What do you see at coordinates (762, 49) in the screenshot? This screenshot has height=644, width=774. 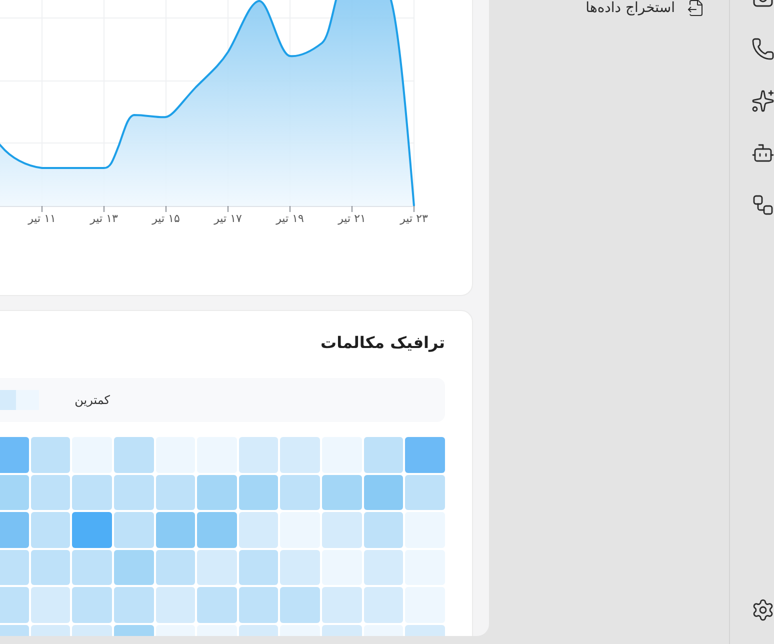 I see `phone-icon` at bounding box center [762, 49].